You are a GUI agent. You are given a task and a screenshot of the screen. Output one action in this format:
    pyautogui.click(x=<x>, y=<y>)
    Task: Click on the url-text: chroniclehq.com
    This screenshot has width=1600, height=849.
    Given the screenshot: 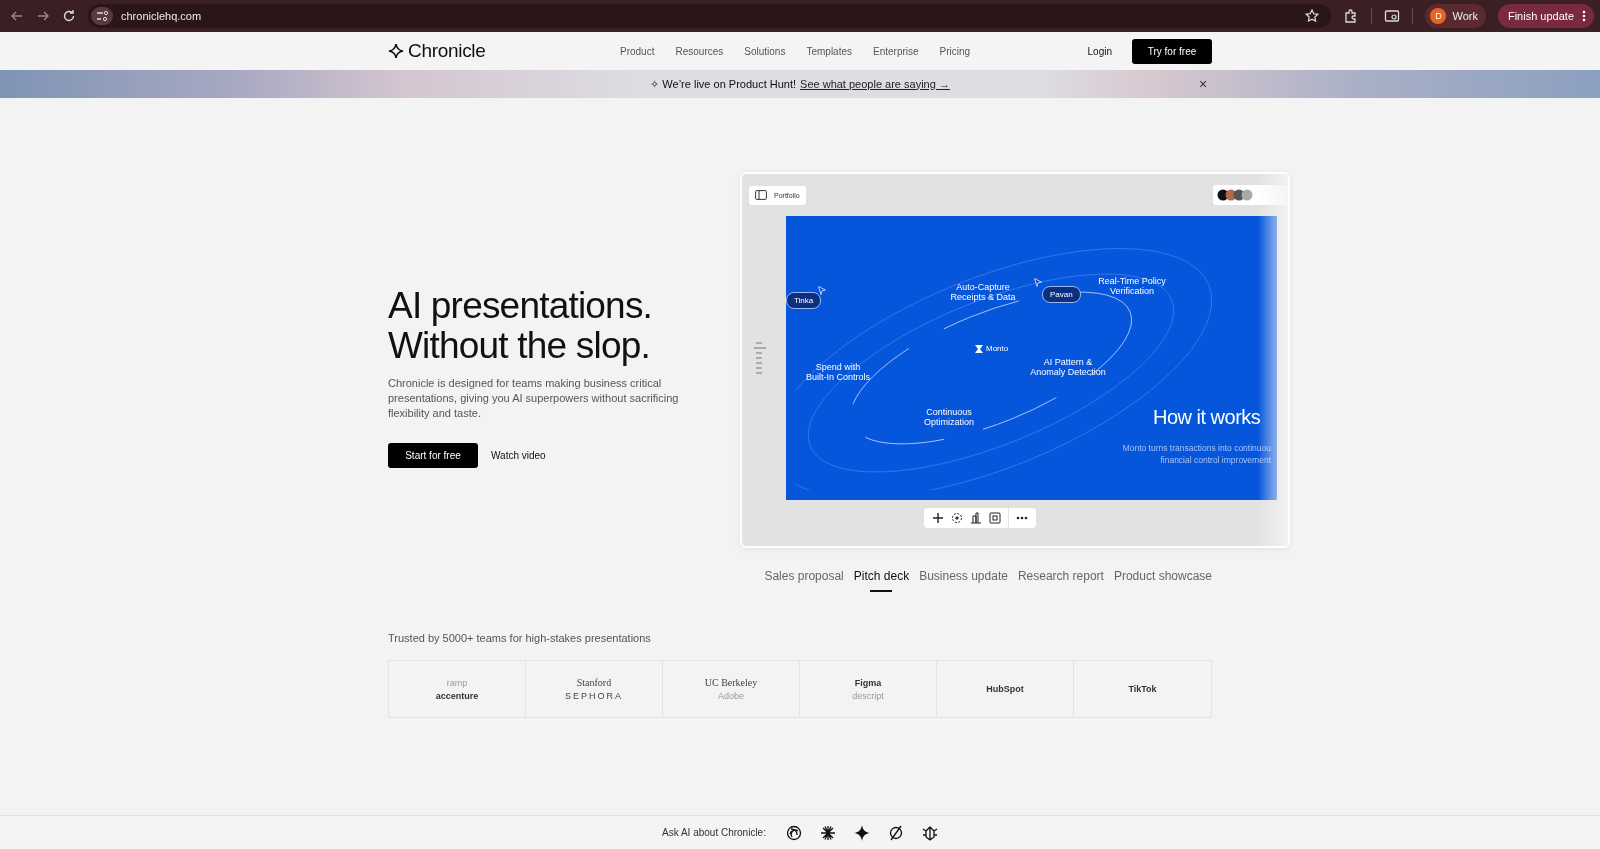 What is the action you would take?
    pyautogui.click(x=161, y=16)
    